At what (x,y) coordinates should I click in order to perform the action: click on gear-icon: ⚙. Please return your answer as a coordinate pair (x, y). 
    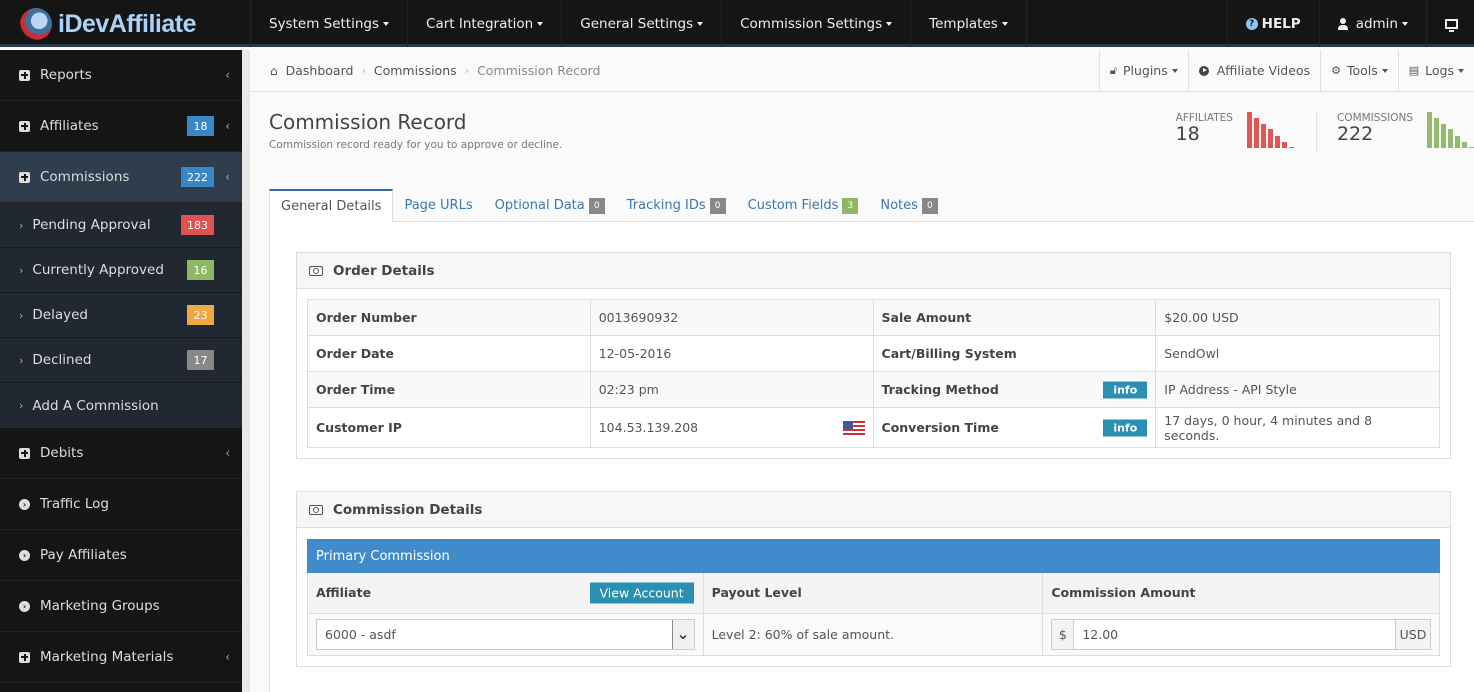
    Looking at the image, I should click on (1336, 70).